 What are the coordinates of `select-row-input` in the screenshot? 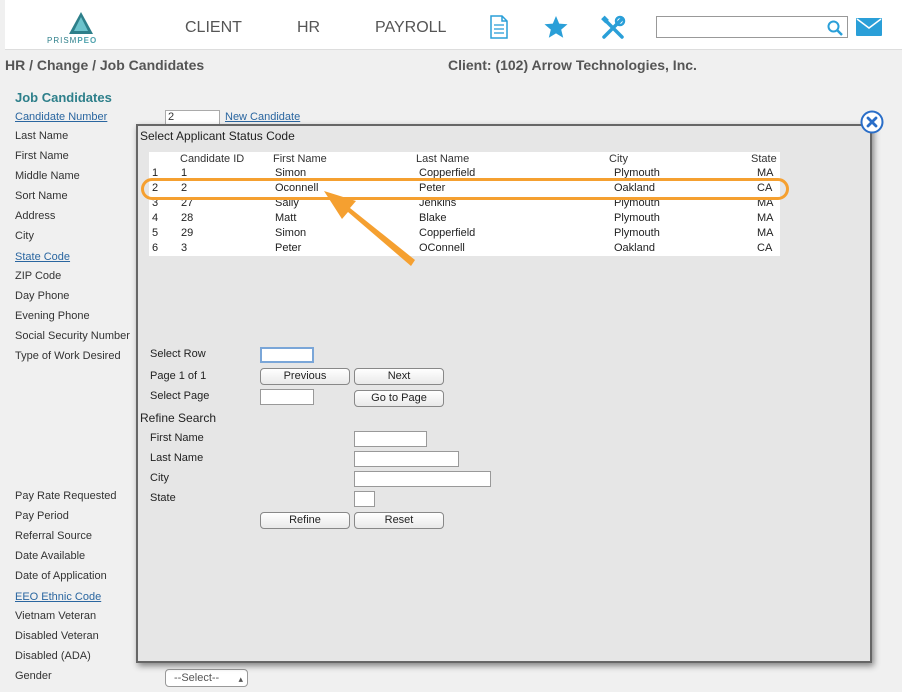 It's located at (287, 355).